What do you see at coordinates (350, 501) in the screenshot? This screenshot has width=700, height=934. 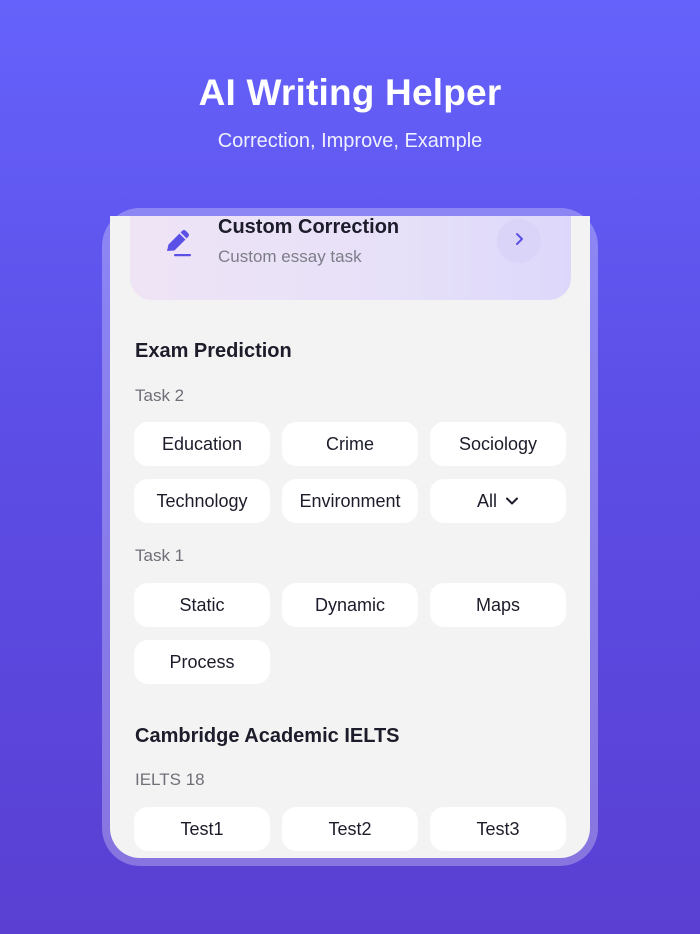 I see `chip-environment: Environment` at bounding box center [350, 501].